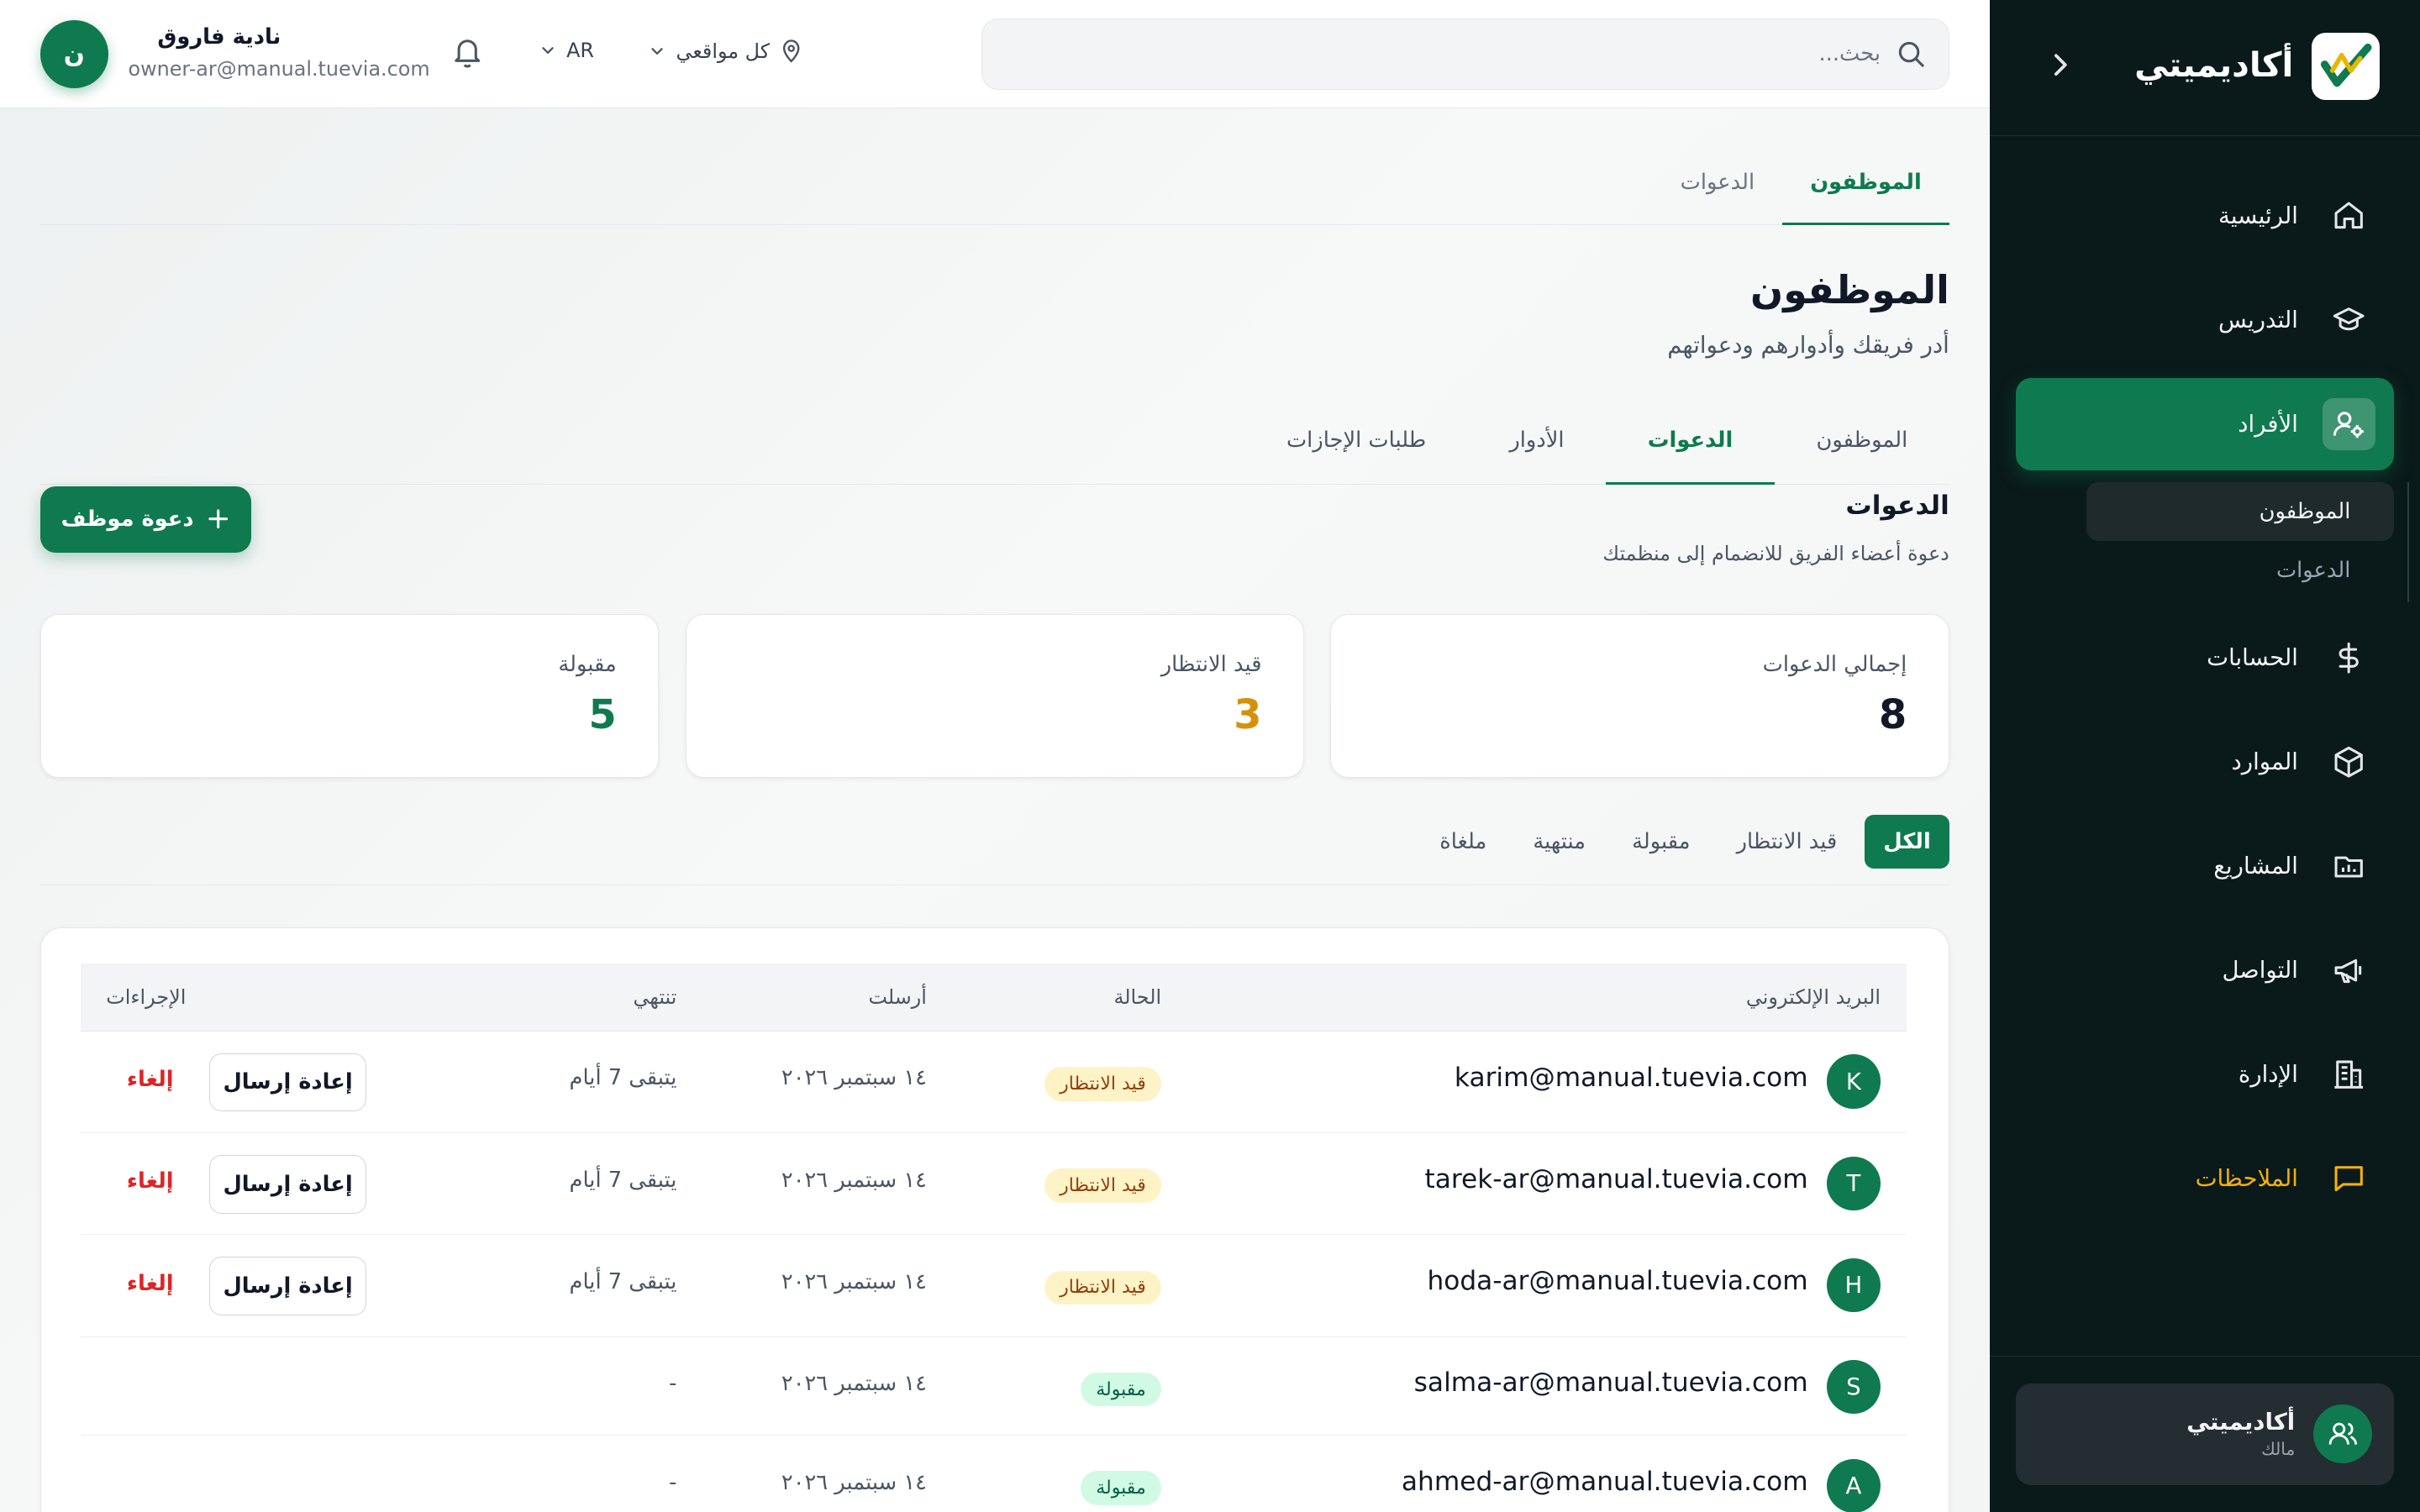  I want to click on subtab-employees: الموظفون, so click(1862, 444).